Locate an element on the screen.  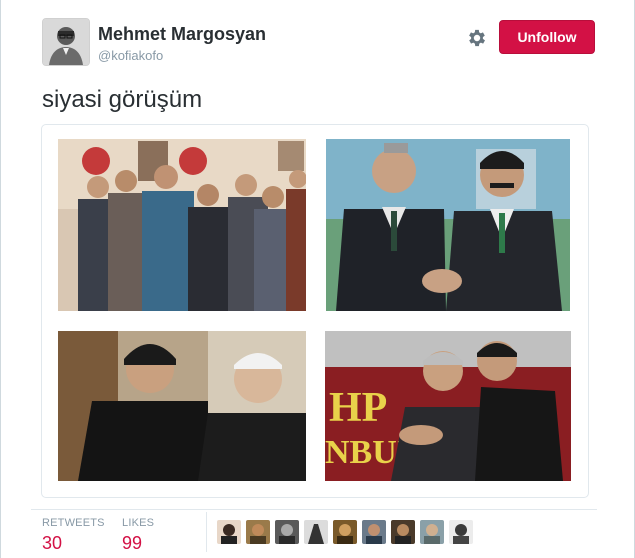
unfollow-button: Unfollow is located at coordinates (547, 37).